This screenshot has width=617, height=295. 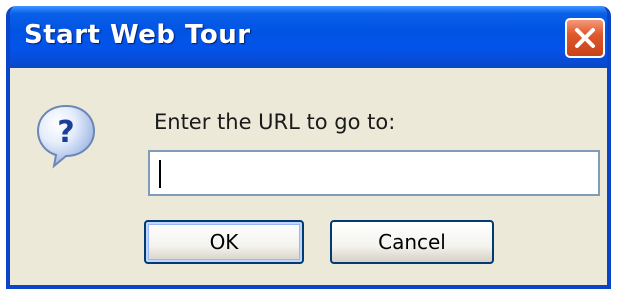 I want to click on text-caret, so click(x=160, y=174).